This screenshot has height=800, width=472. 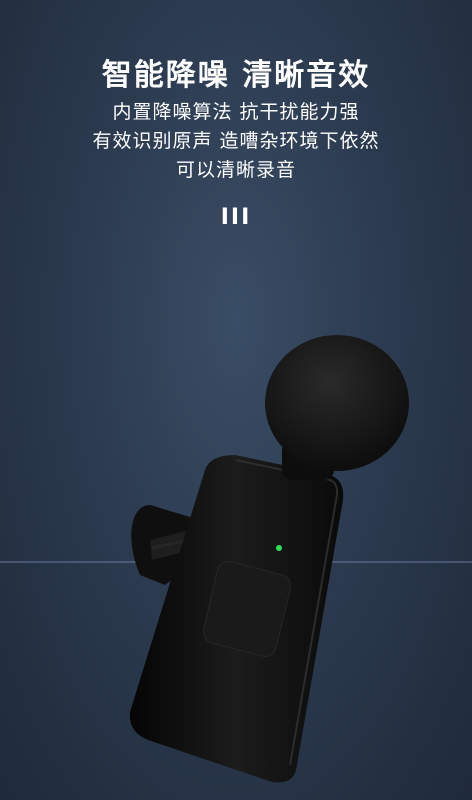 I want to click on record-button, so click(x=247, y=609).